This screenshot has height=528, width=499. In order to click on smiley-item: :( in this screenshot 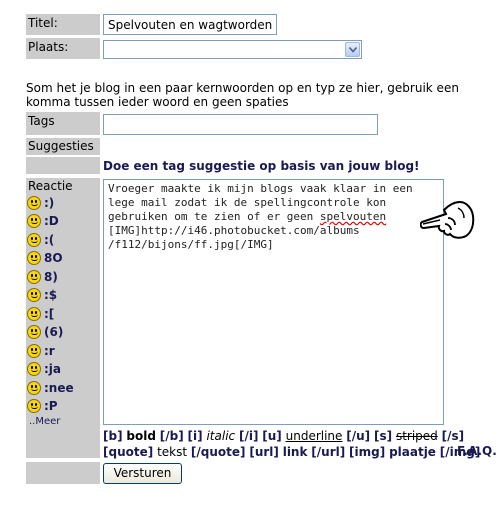, I will do `click(40, 239)`.